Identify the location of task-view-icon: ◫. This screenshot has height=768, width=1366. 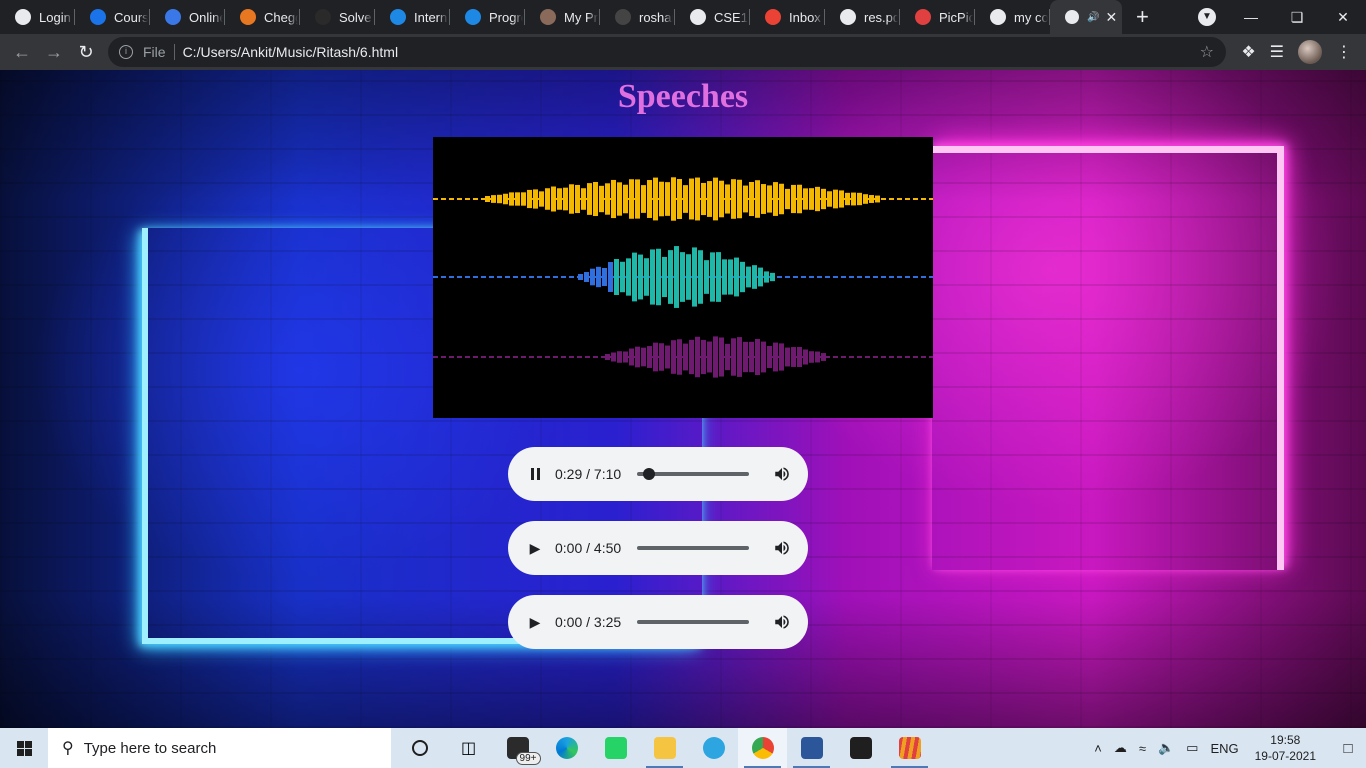
(468, 748).